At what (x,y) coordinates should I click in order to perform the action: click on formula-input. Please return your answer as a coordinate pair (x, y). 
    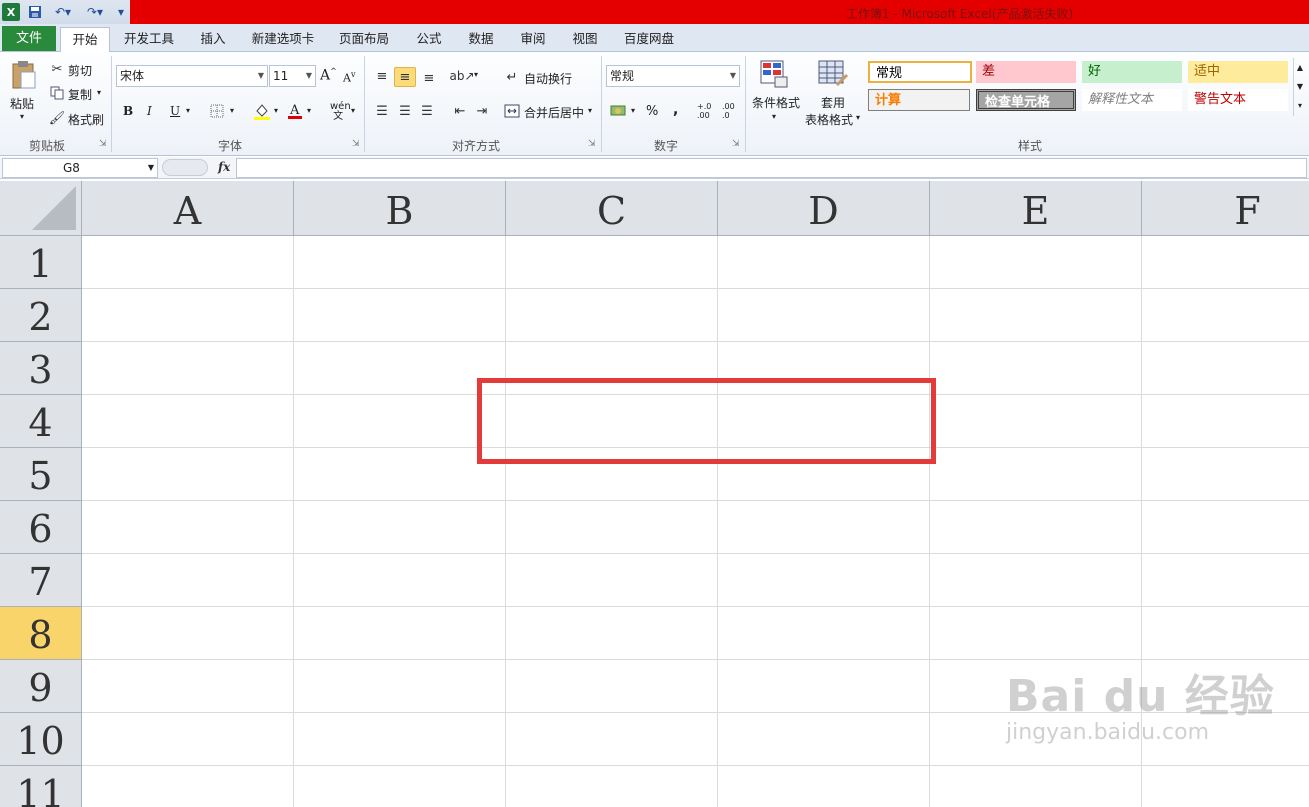
    Looking at the image, I should click on (771, 168).